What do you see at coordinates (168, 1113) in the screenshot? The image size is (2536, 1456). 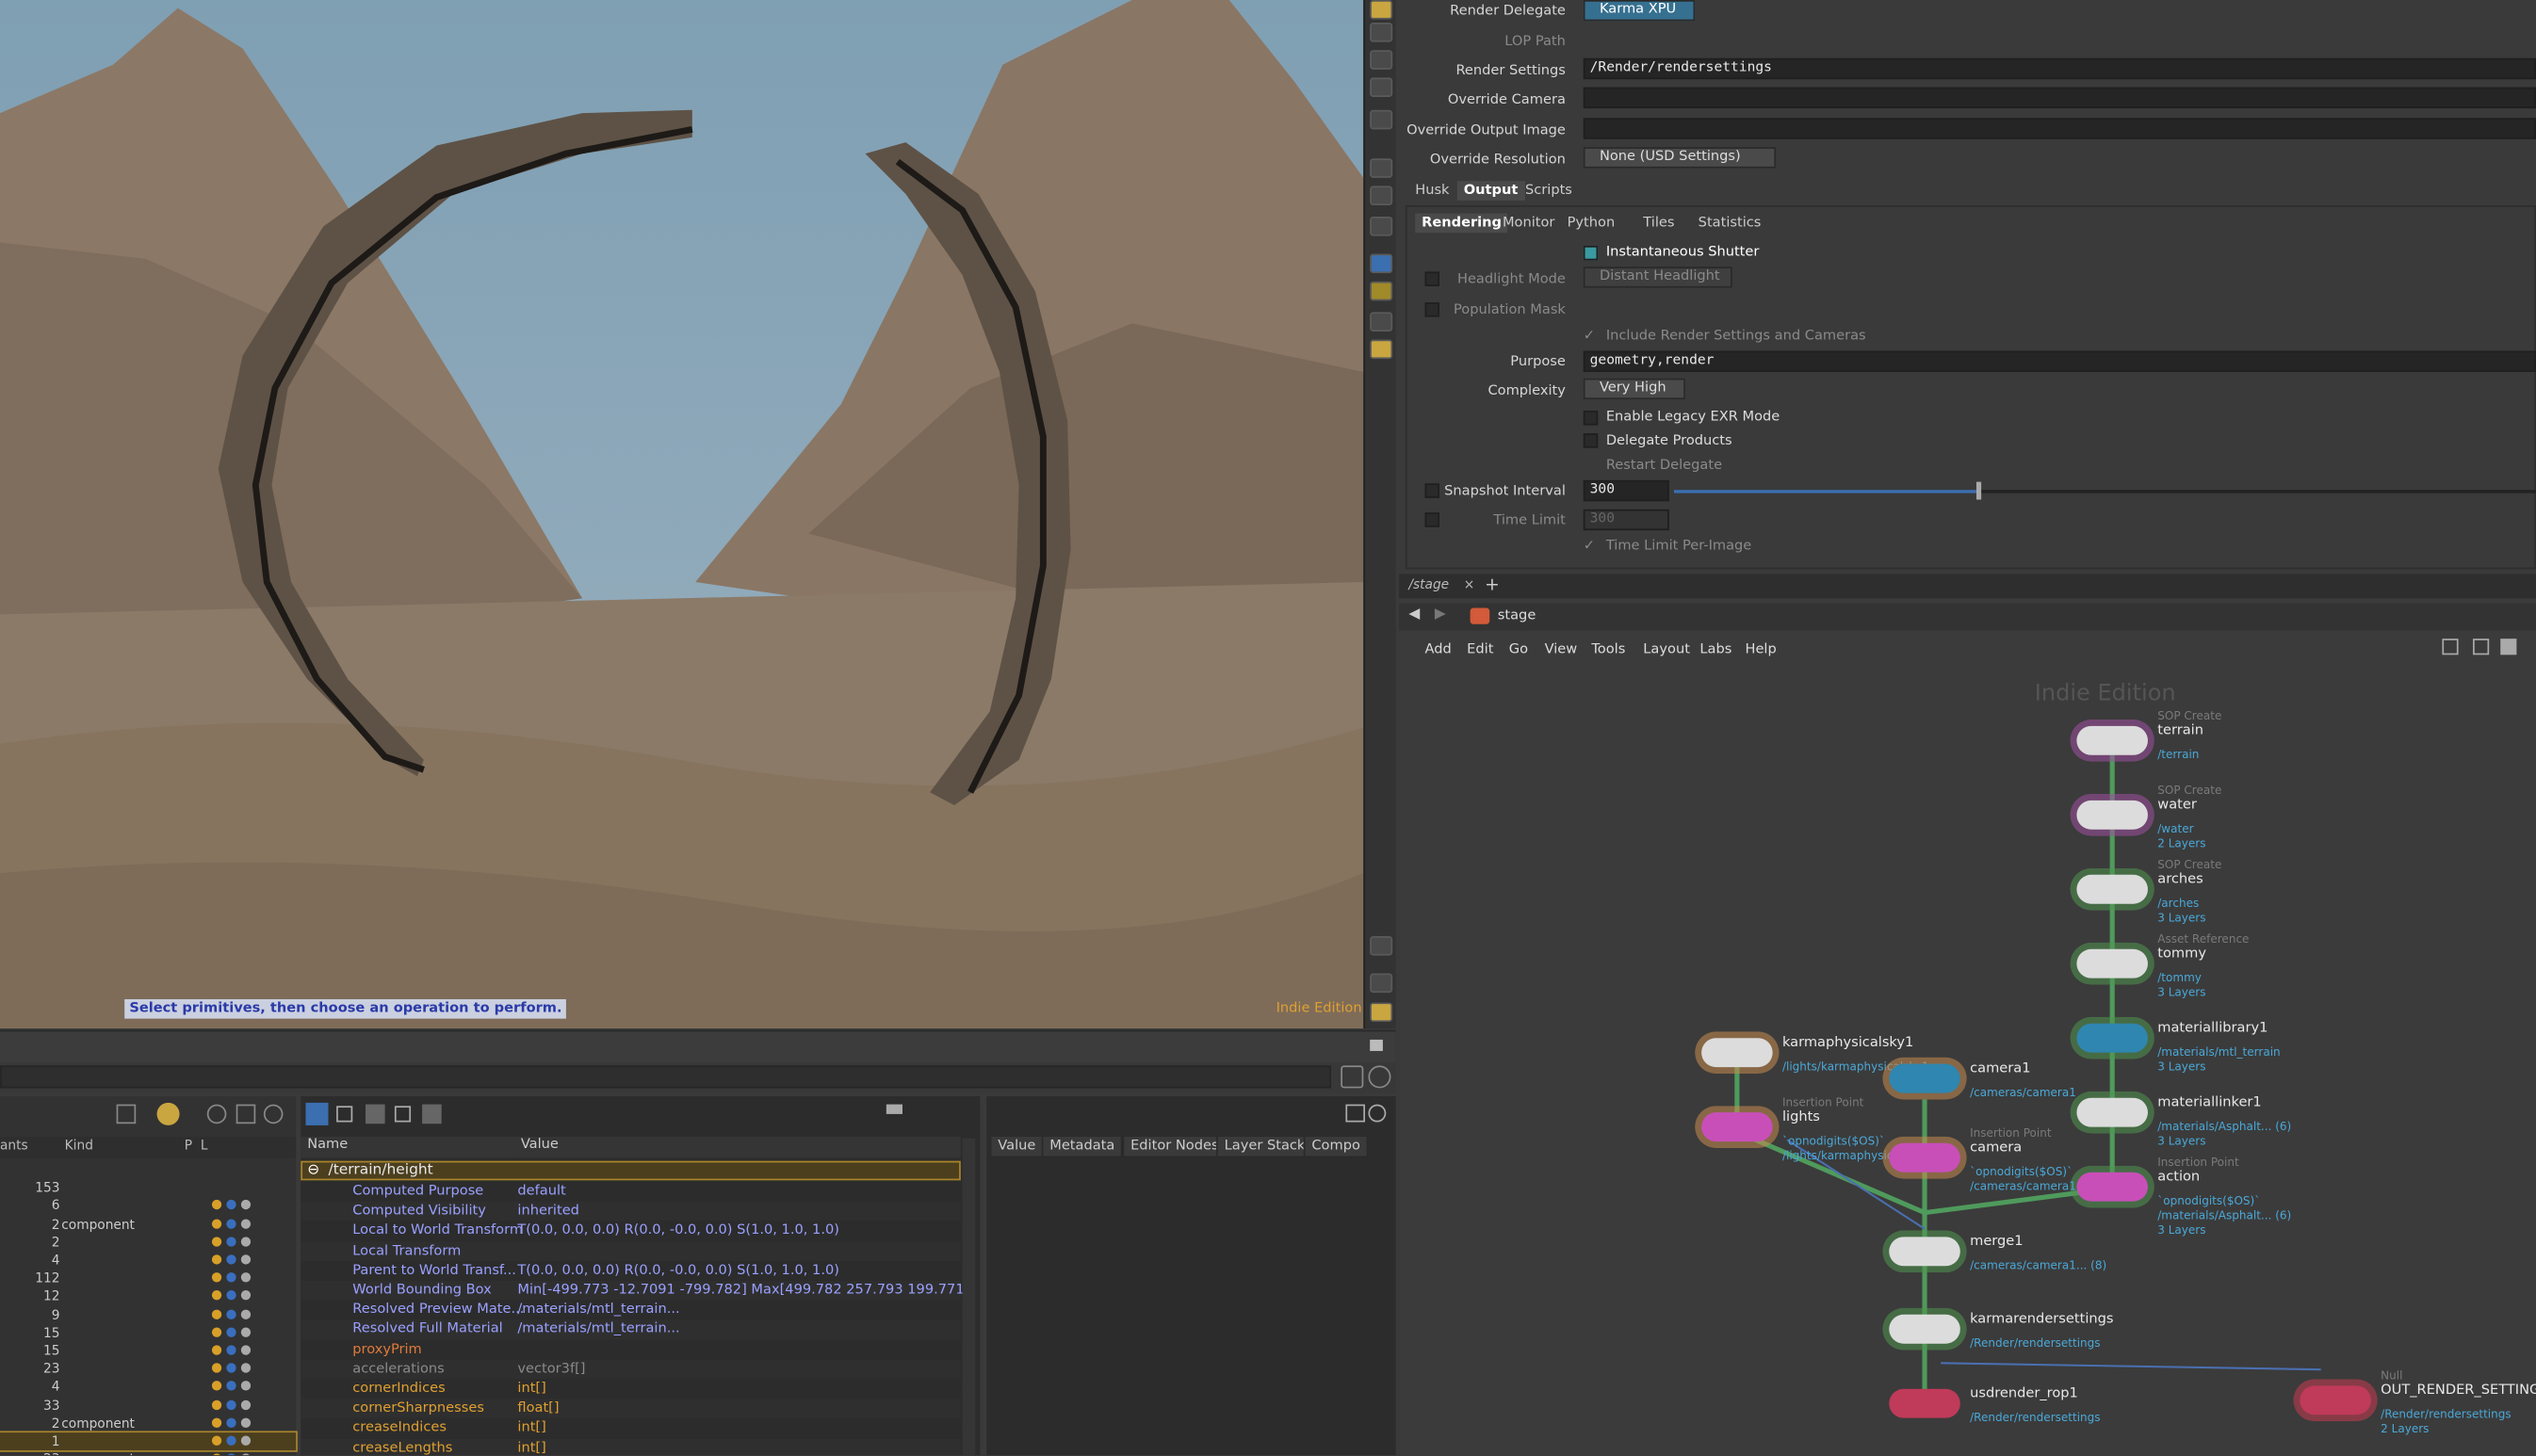 I see `sync-icon` at bounding box center [168, 1113].